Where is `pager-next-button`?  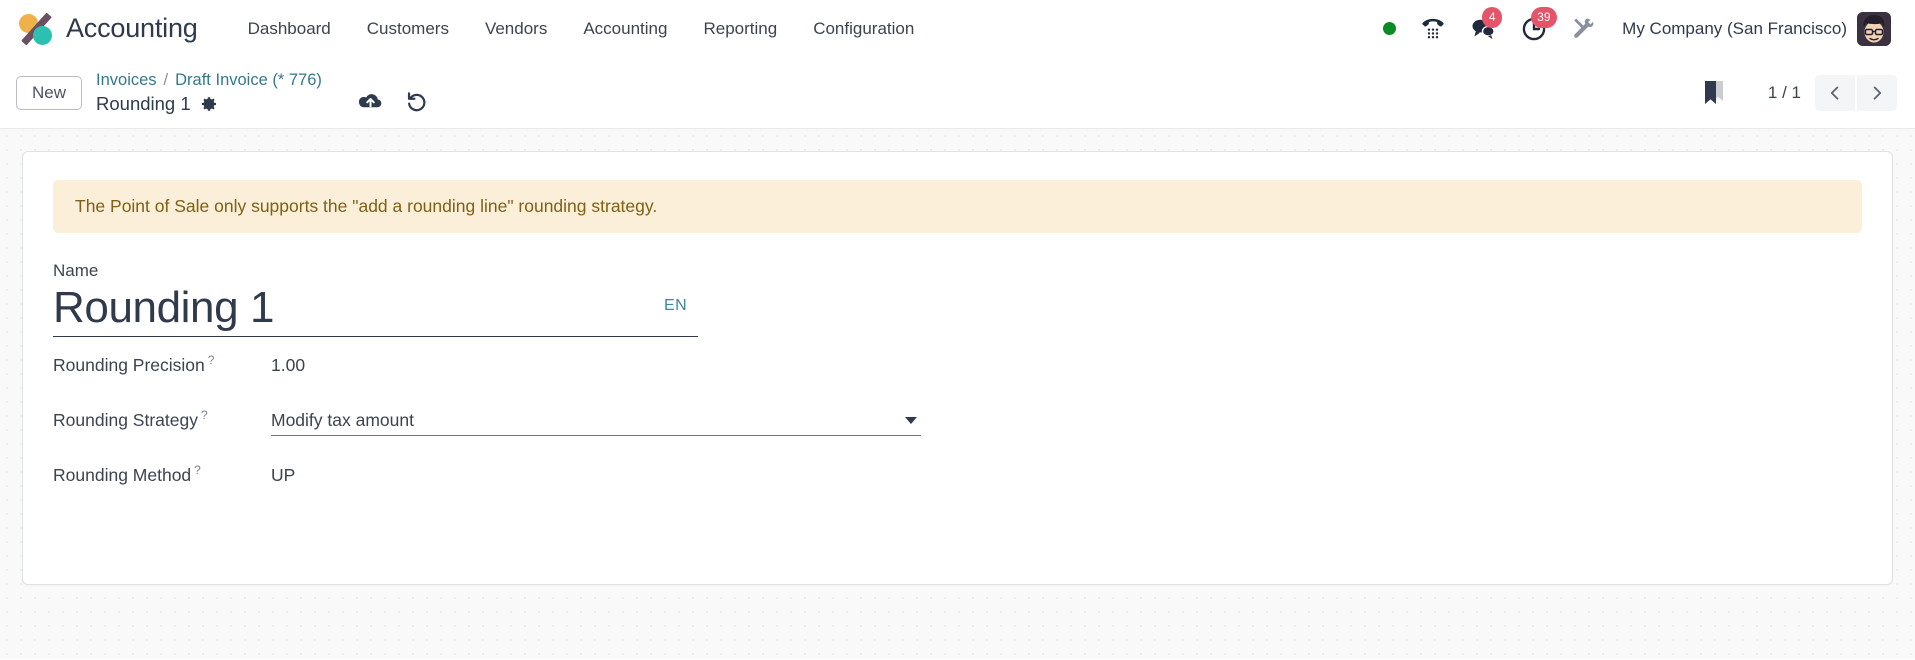
pager-next-button is located at coordinates (1877, 92).